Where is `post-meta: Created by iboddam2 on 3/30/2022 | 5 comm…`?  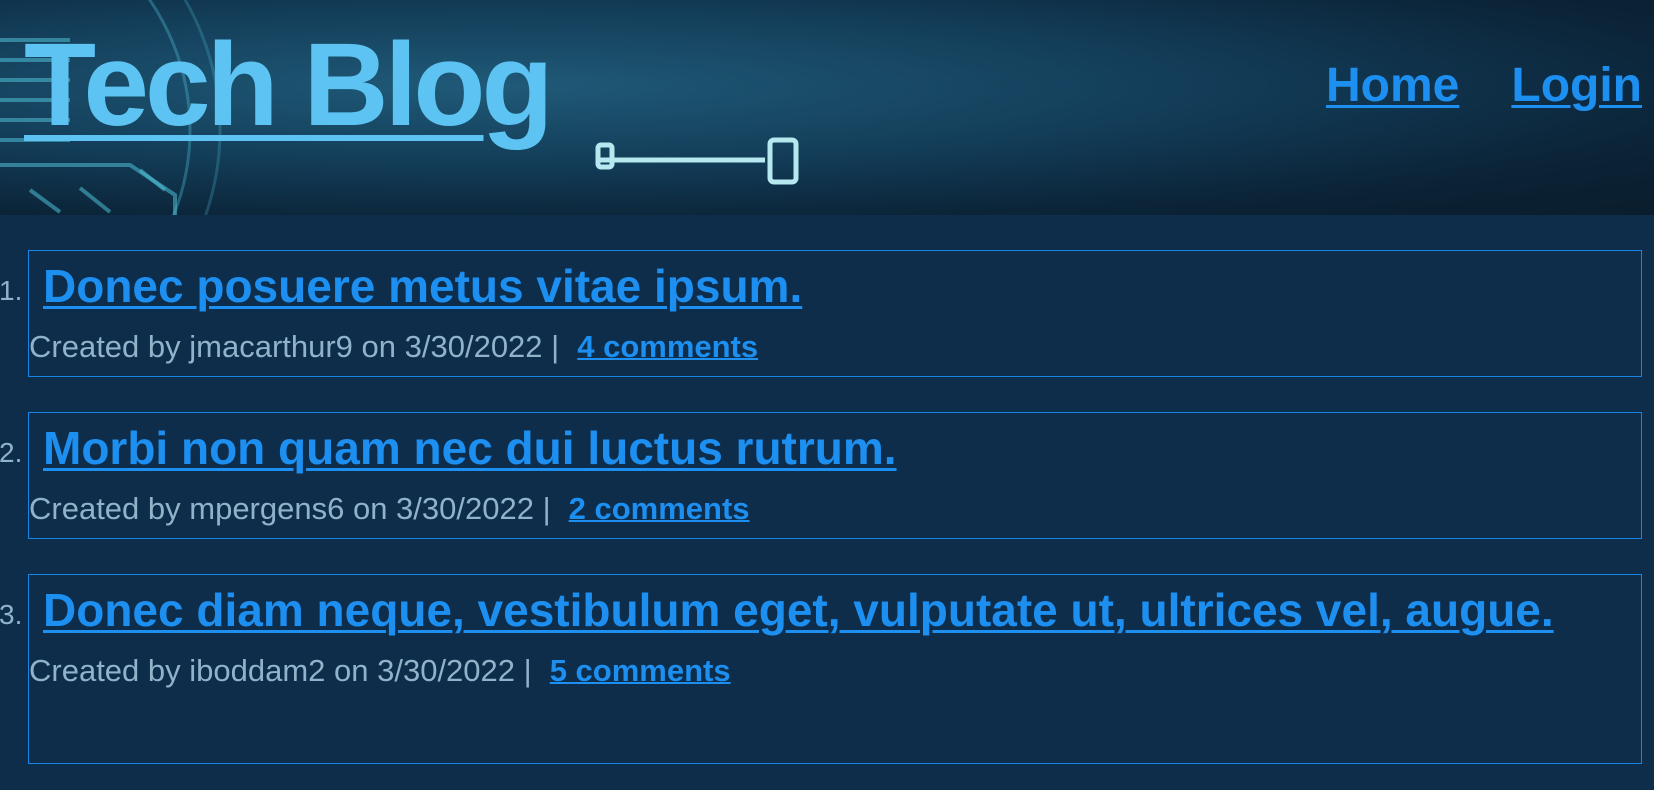 post-meta: Created by iboddam2 on 3/30/2022 | 5 comm… is located at coordinates (835, 671).